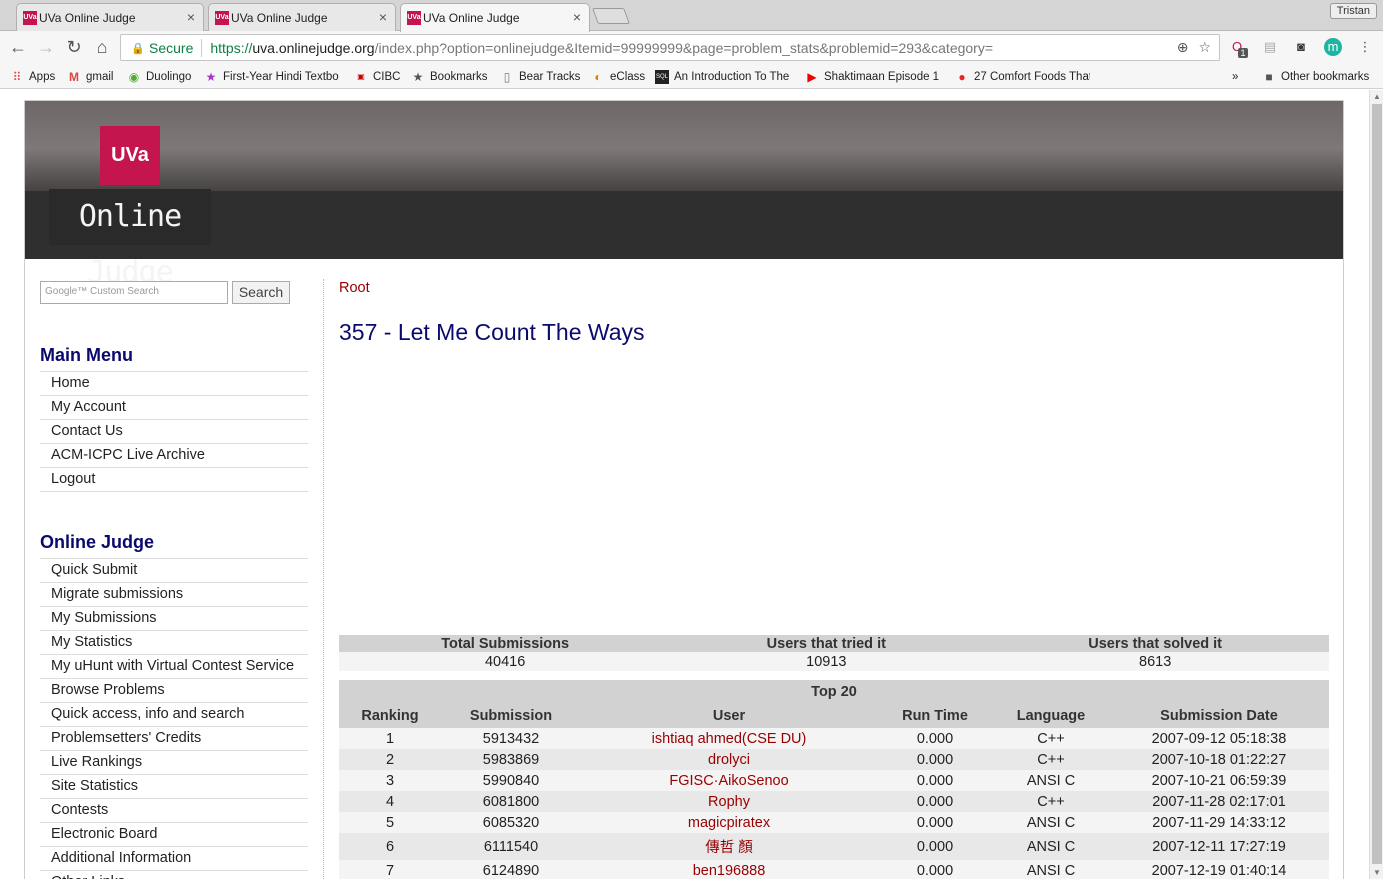  Describe the element at coordinates (174, 643) in the screenshot. I see `menu-item-my-statistics: My Statistics` at that location.